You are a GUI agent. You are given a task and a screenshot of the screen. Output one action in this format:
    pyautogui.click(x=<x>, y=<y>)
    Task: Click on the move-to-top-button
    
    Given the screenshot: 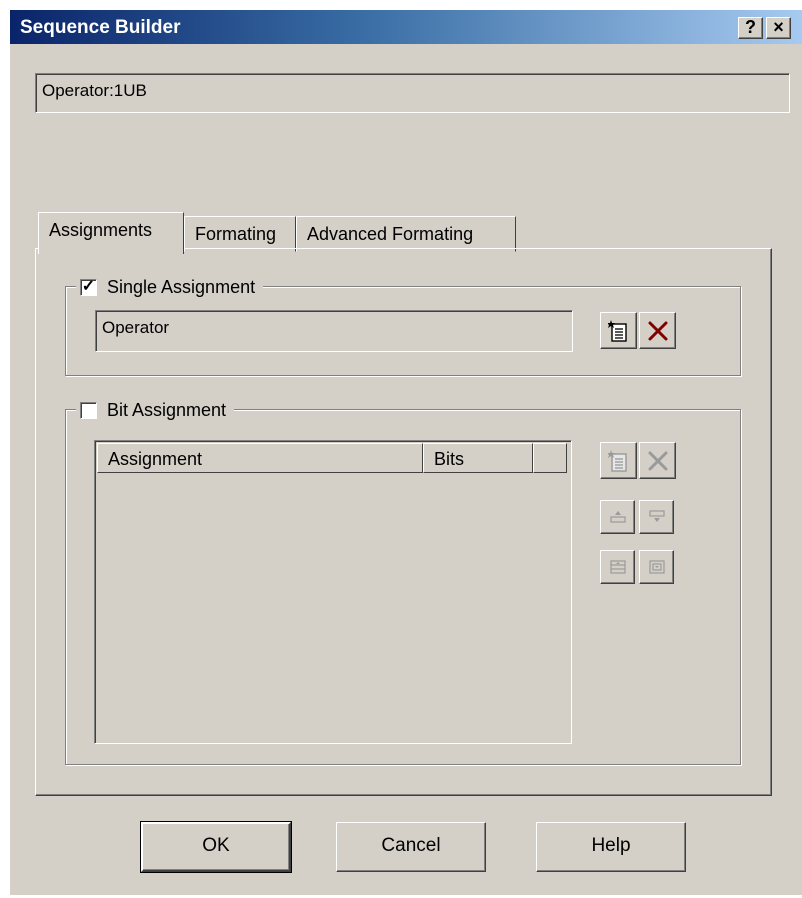 What is the action you would take?
    pyautogui.click(x=617, y=567)
    